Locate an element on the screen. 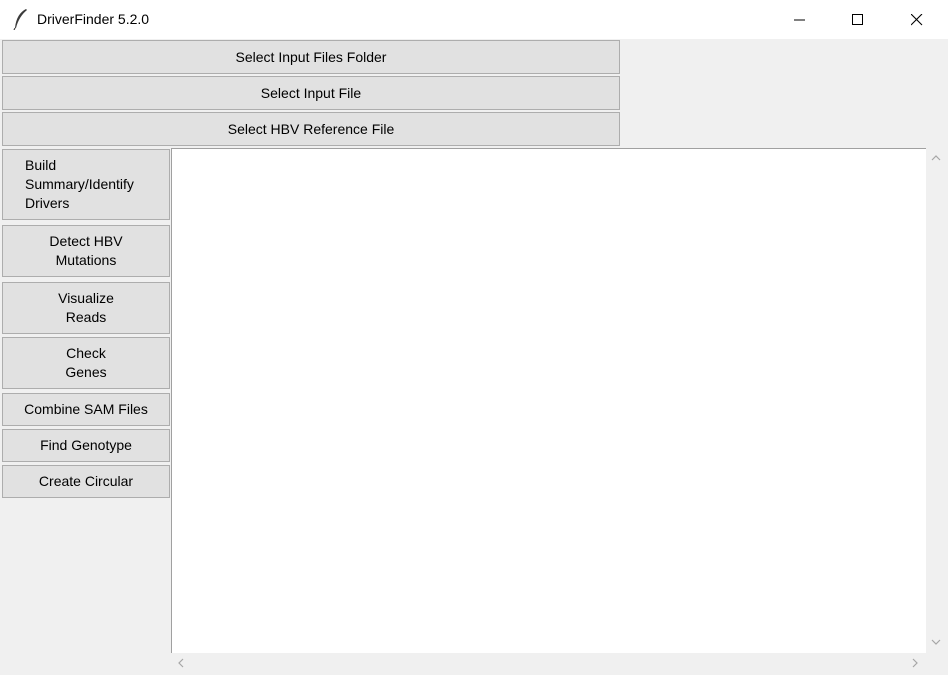 The height and width of the screenshot is (675, 948). maximize-icon is located at coordinates (857, 19).